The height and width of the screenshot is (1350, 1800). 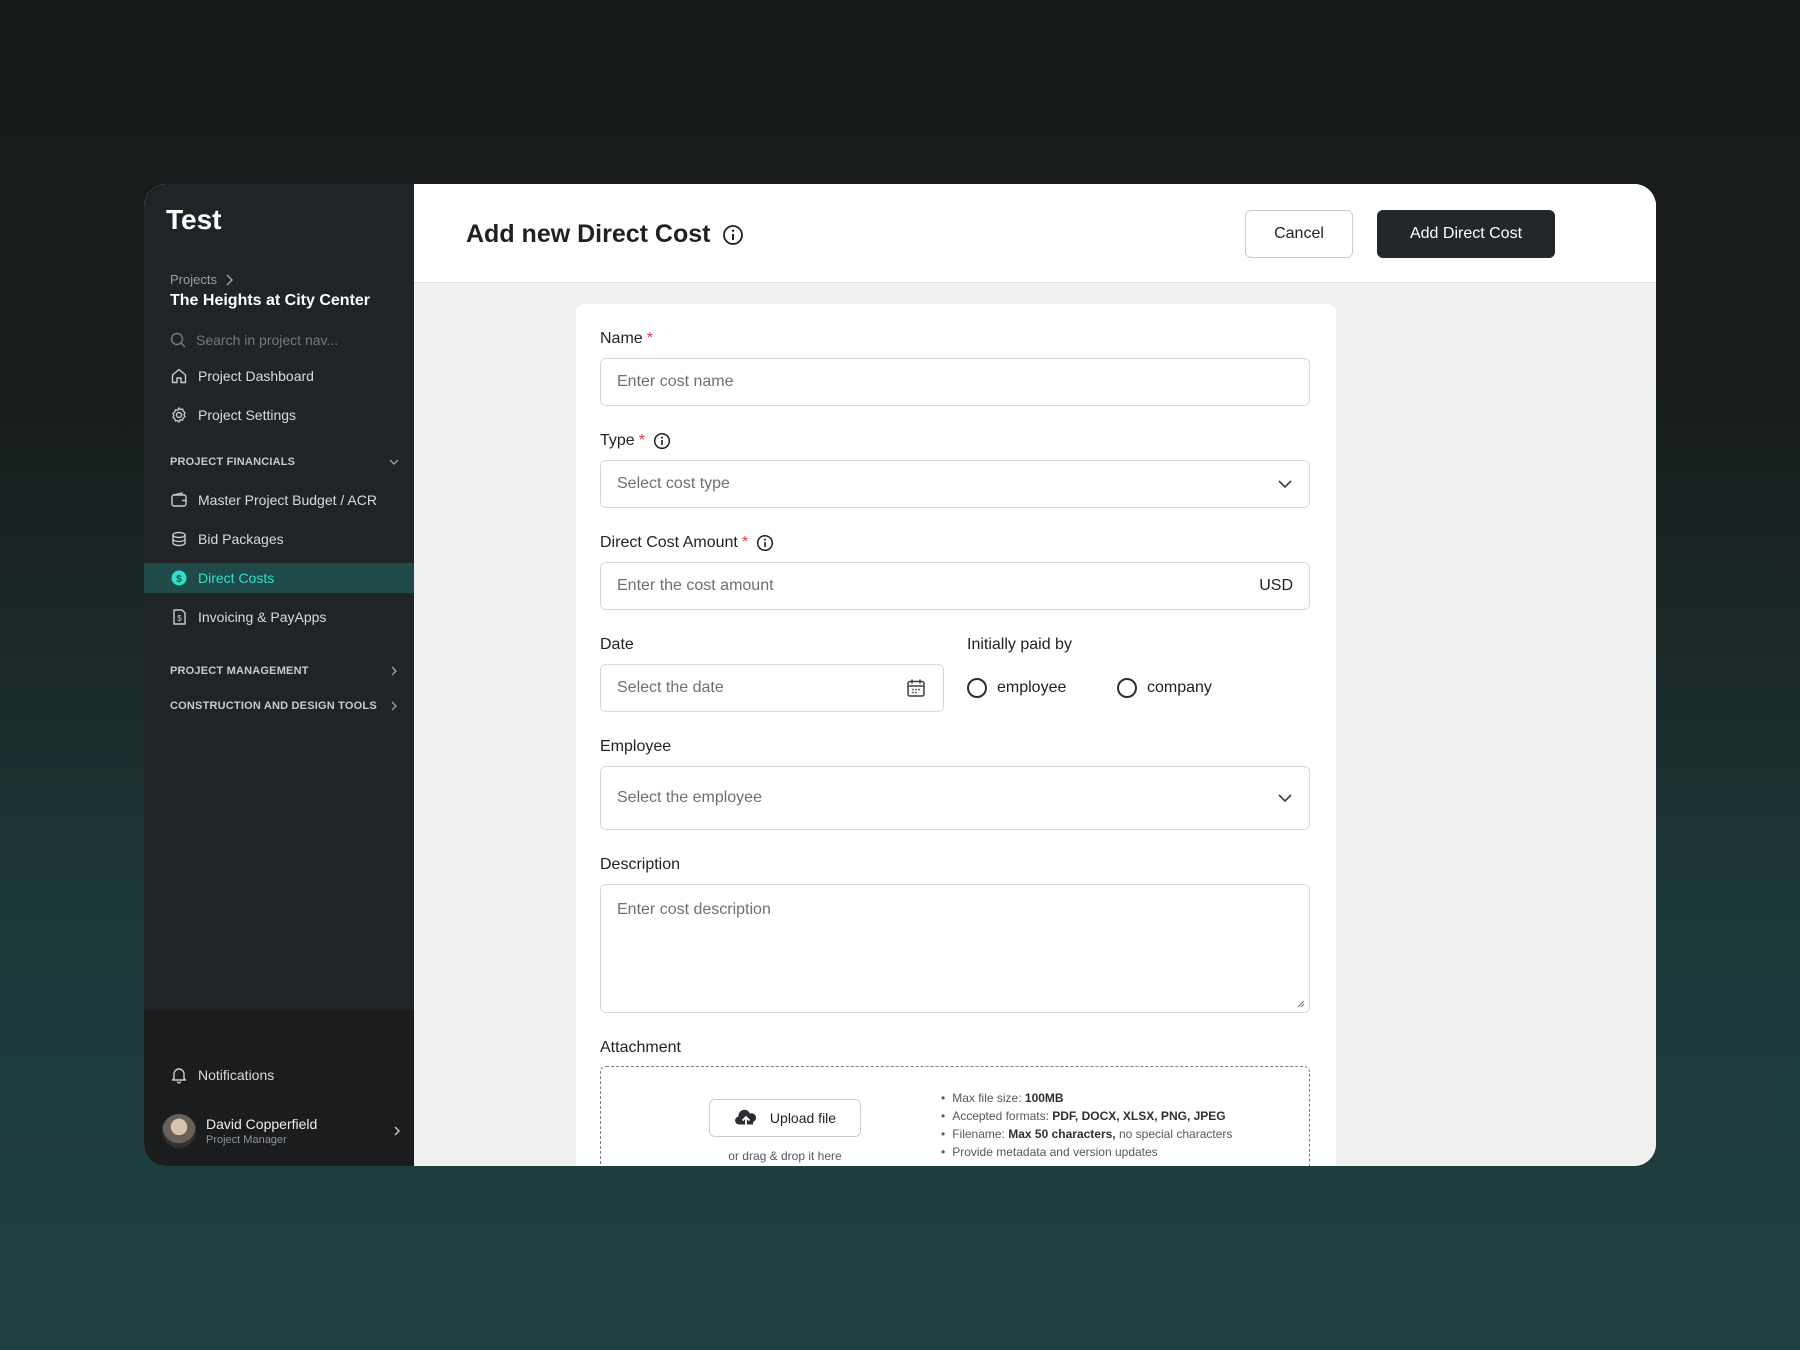 What do you see at coordinates (675, 381) in the screenshot?
I see `name-placeholder: Enter cost name` at bounding box center [675, 381].